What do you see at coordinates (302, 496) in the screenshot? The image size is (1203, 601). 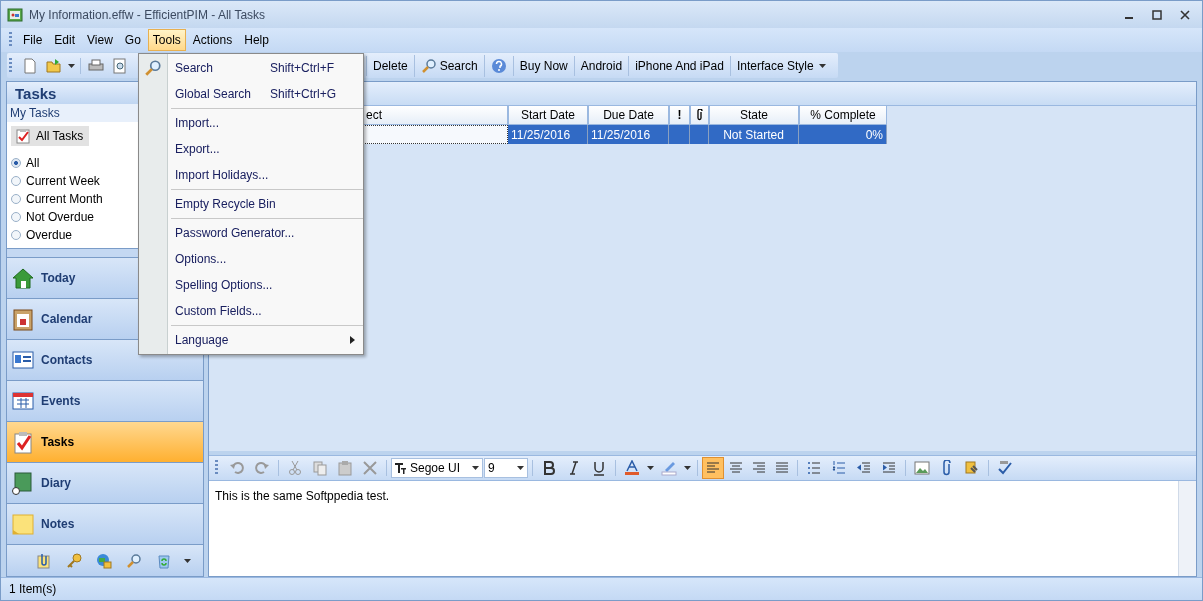 I see `editor-text: This is the same Softppedia test.` at bounding box center [302, 496].